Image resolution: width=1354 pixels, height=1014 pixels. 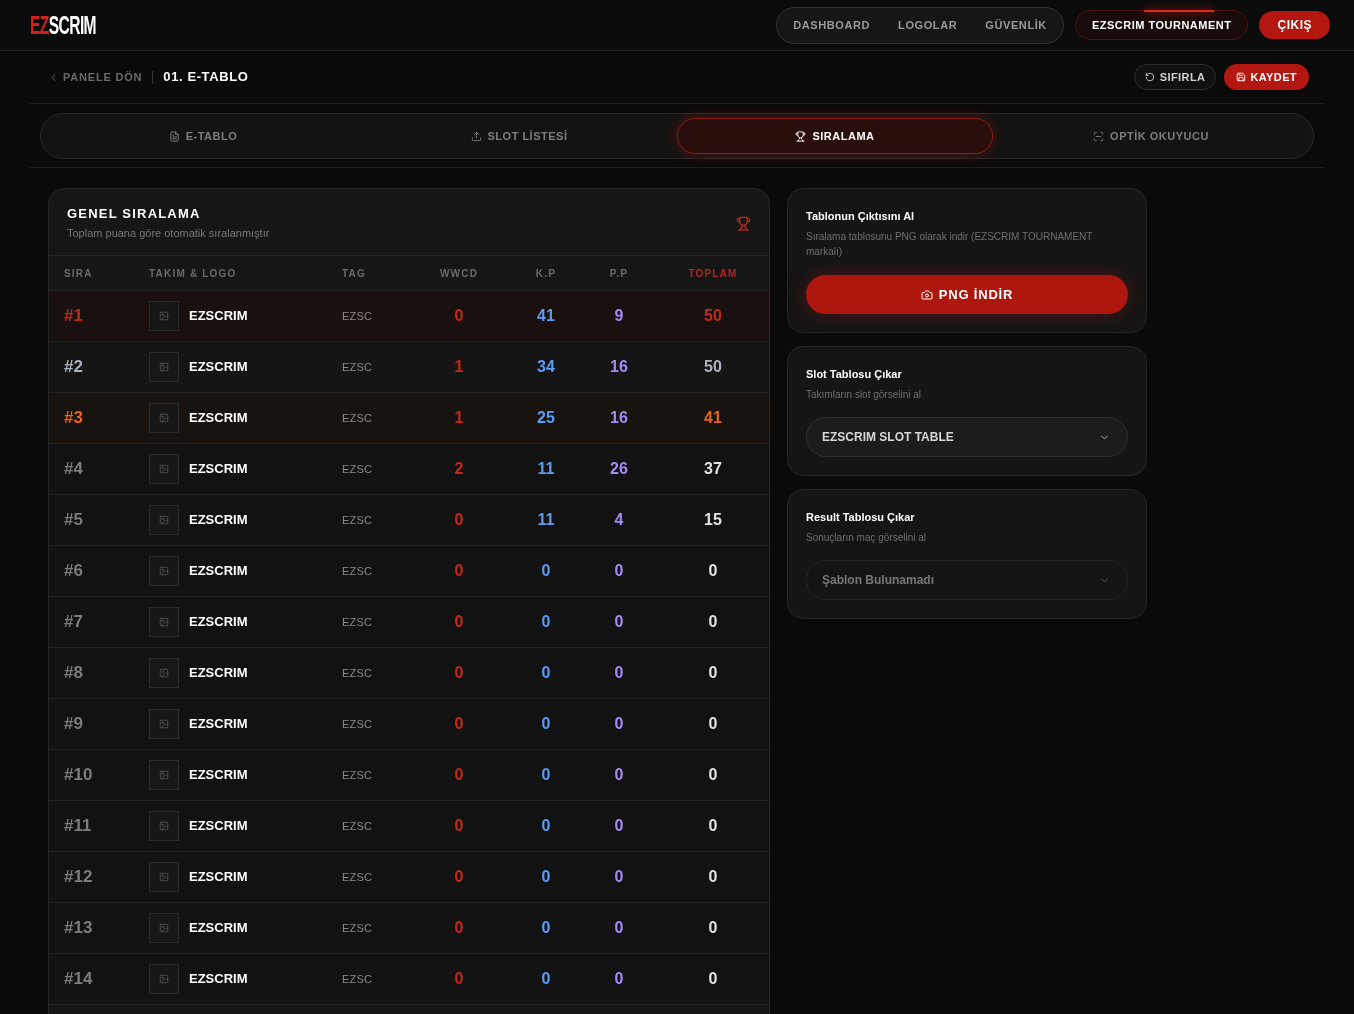 I want to click on column-header: TOPLAM, so click(x=712, y=273).